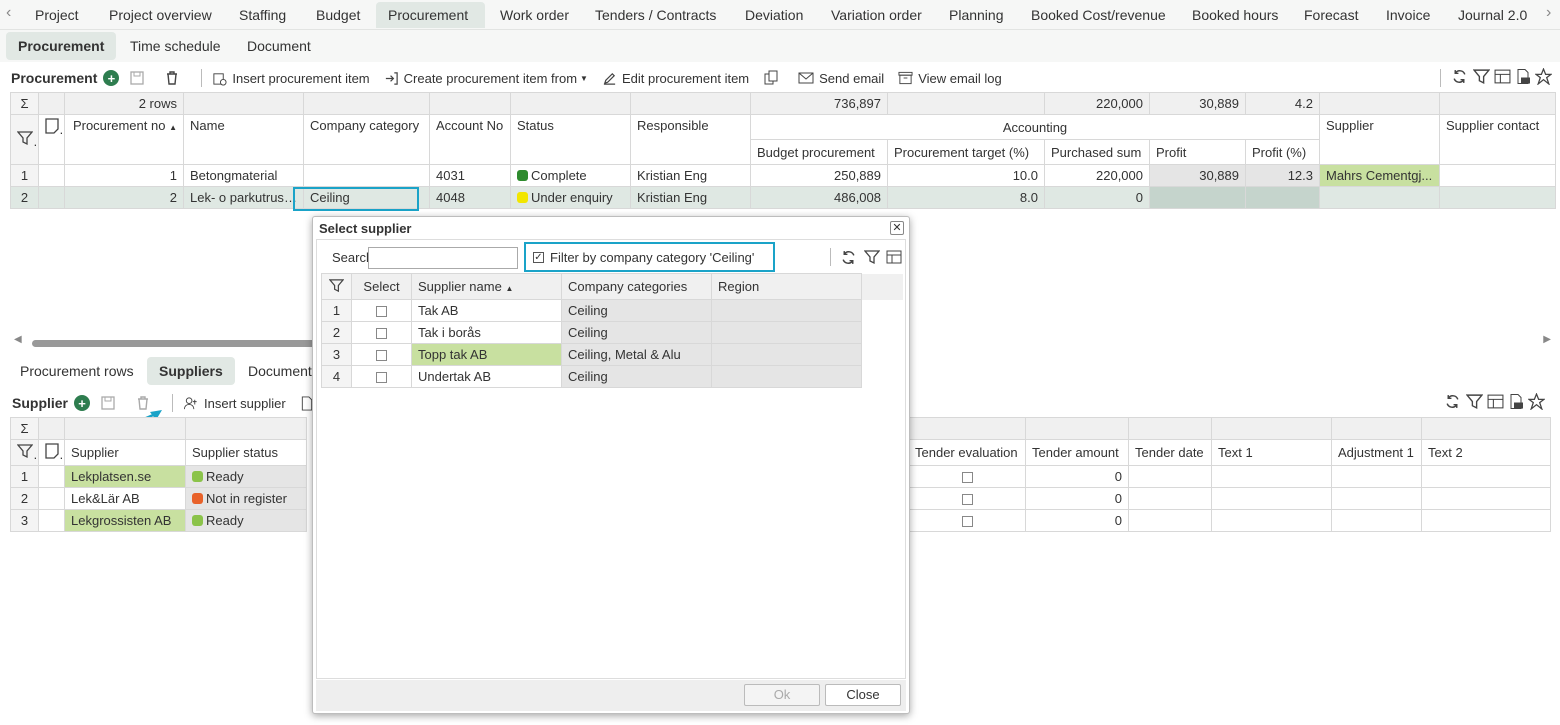 This screenshot has height=725, width=1560. I want to click on tab-booked-cost-revenue: Booked Cost/revenue, so click(1098, 15).